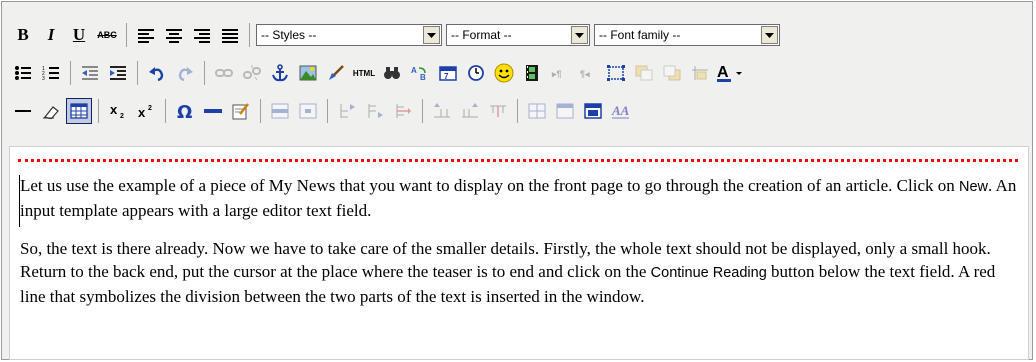 The width and height of the screenshot is (1036, 362). What do you see at coordinates (518, 35) in the screenshot?
I see `format-select: -- Format --` at bounding box center [518, 35].